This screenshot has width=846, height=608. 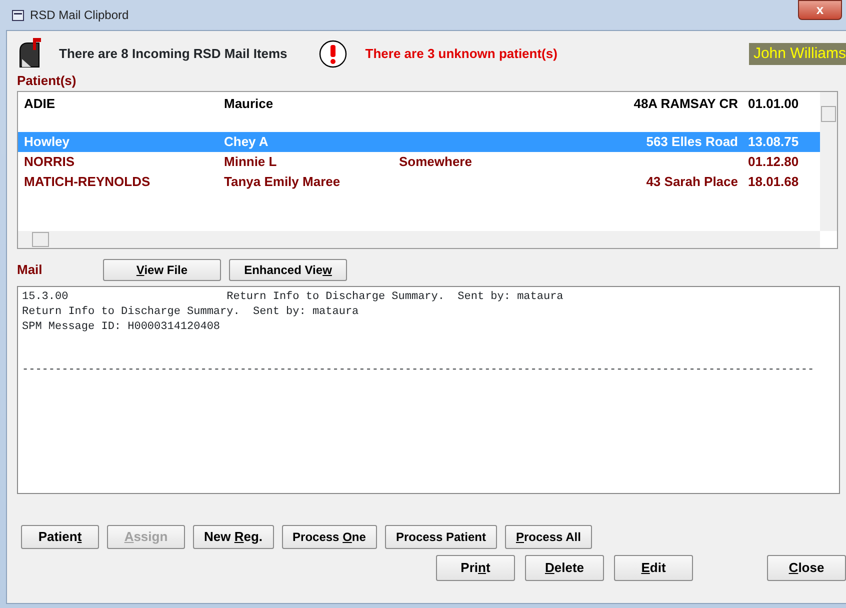 I want to click on user-name: John Williams, so click(x=797, y=54).